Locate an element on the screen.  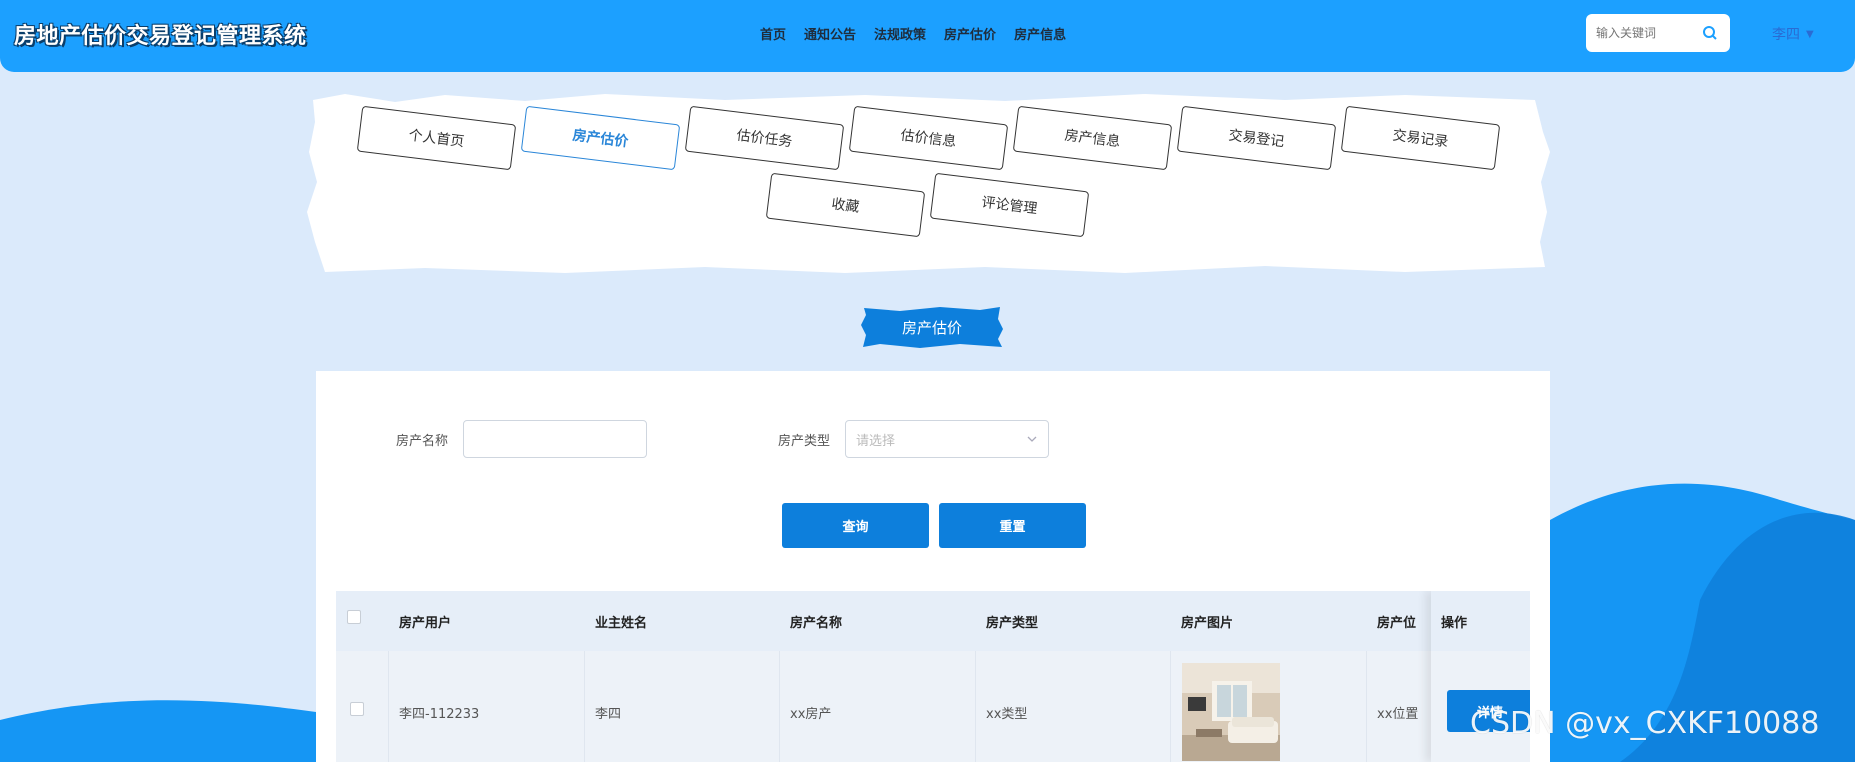
search-input is located at coordinates (1646, 33).